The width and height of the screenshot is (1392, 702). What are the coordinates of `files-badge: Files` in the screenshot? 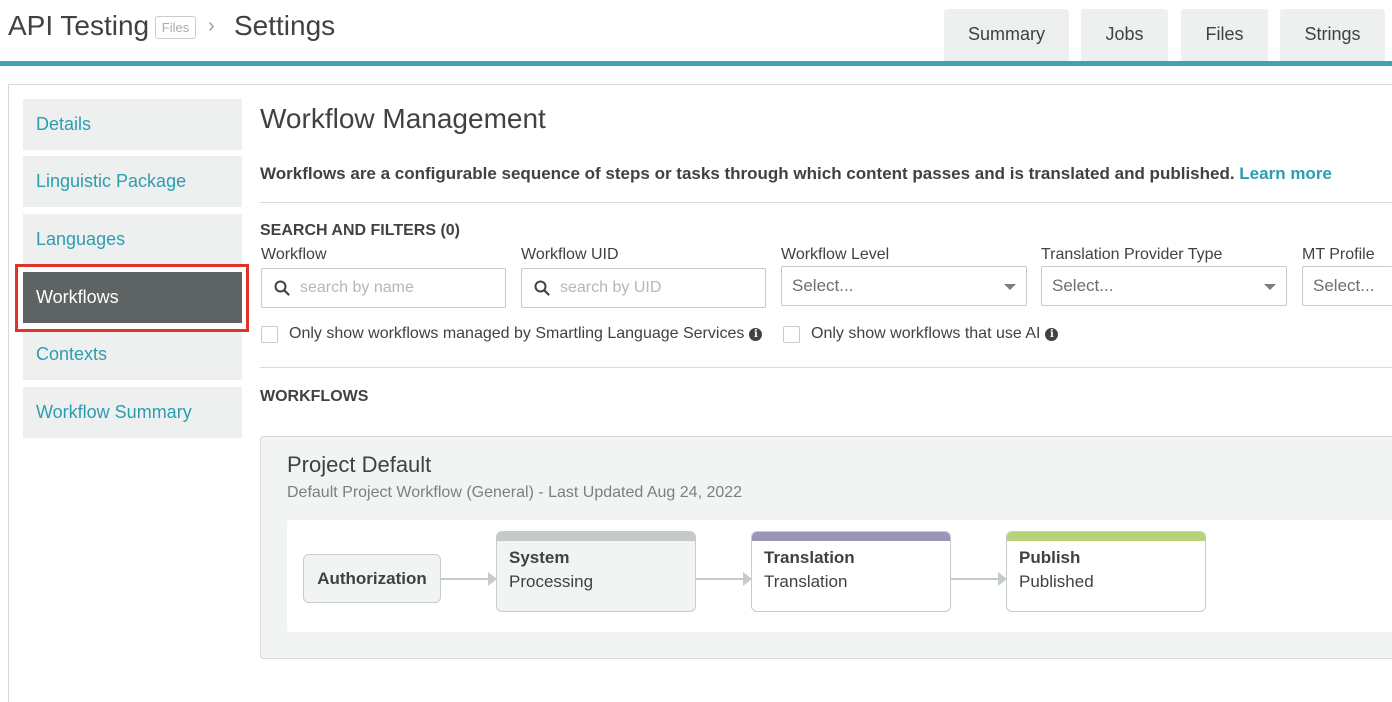 It's located at (175, 27).